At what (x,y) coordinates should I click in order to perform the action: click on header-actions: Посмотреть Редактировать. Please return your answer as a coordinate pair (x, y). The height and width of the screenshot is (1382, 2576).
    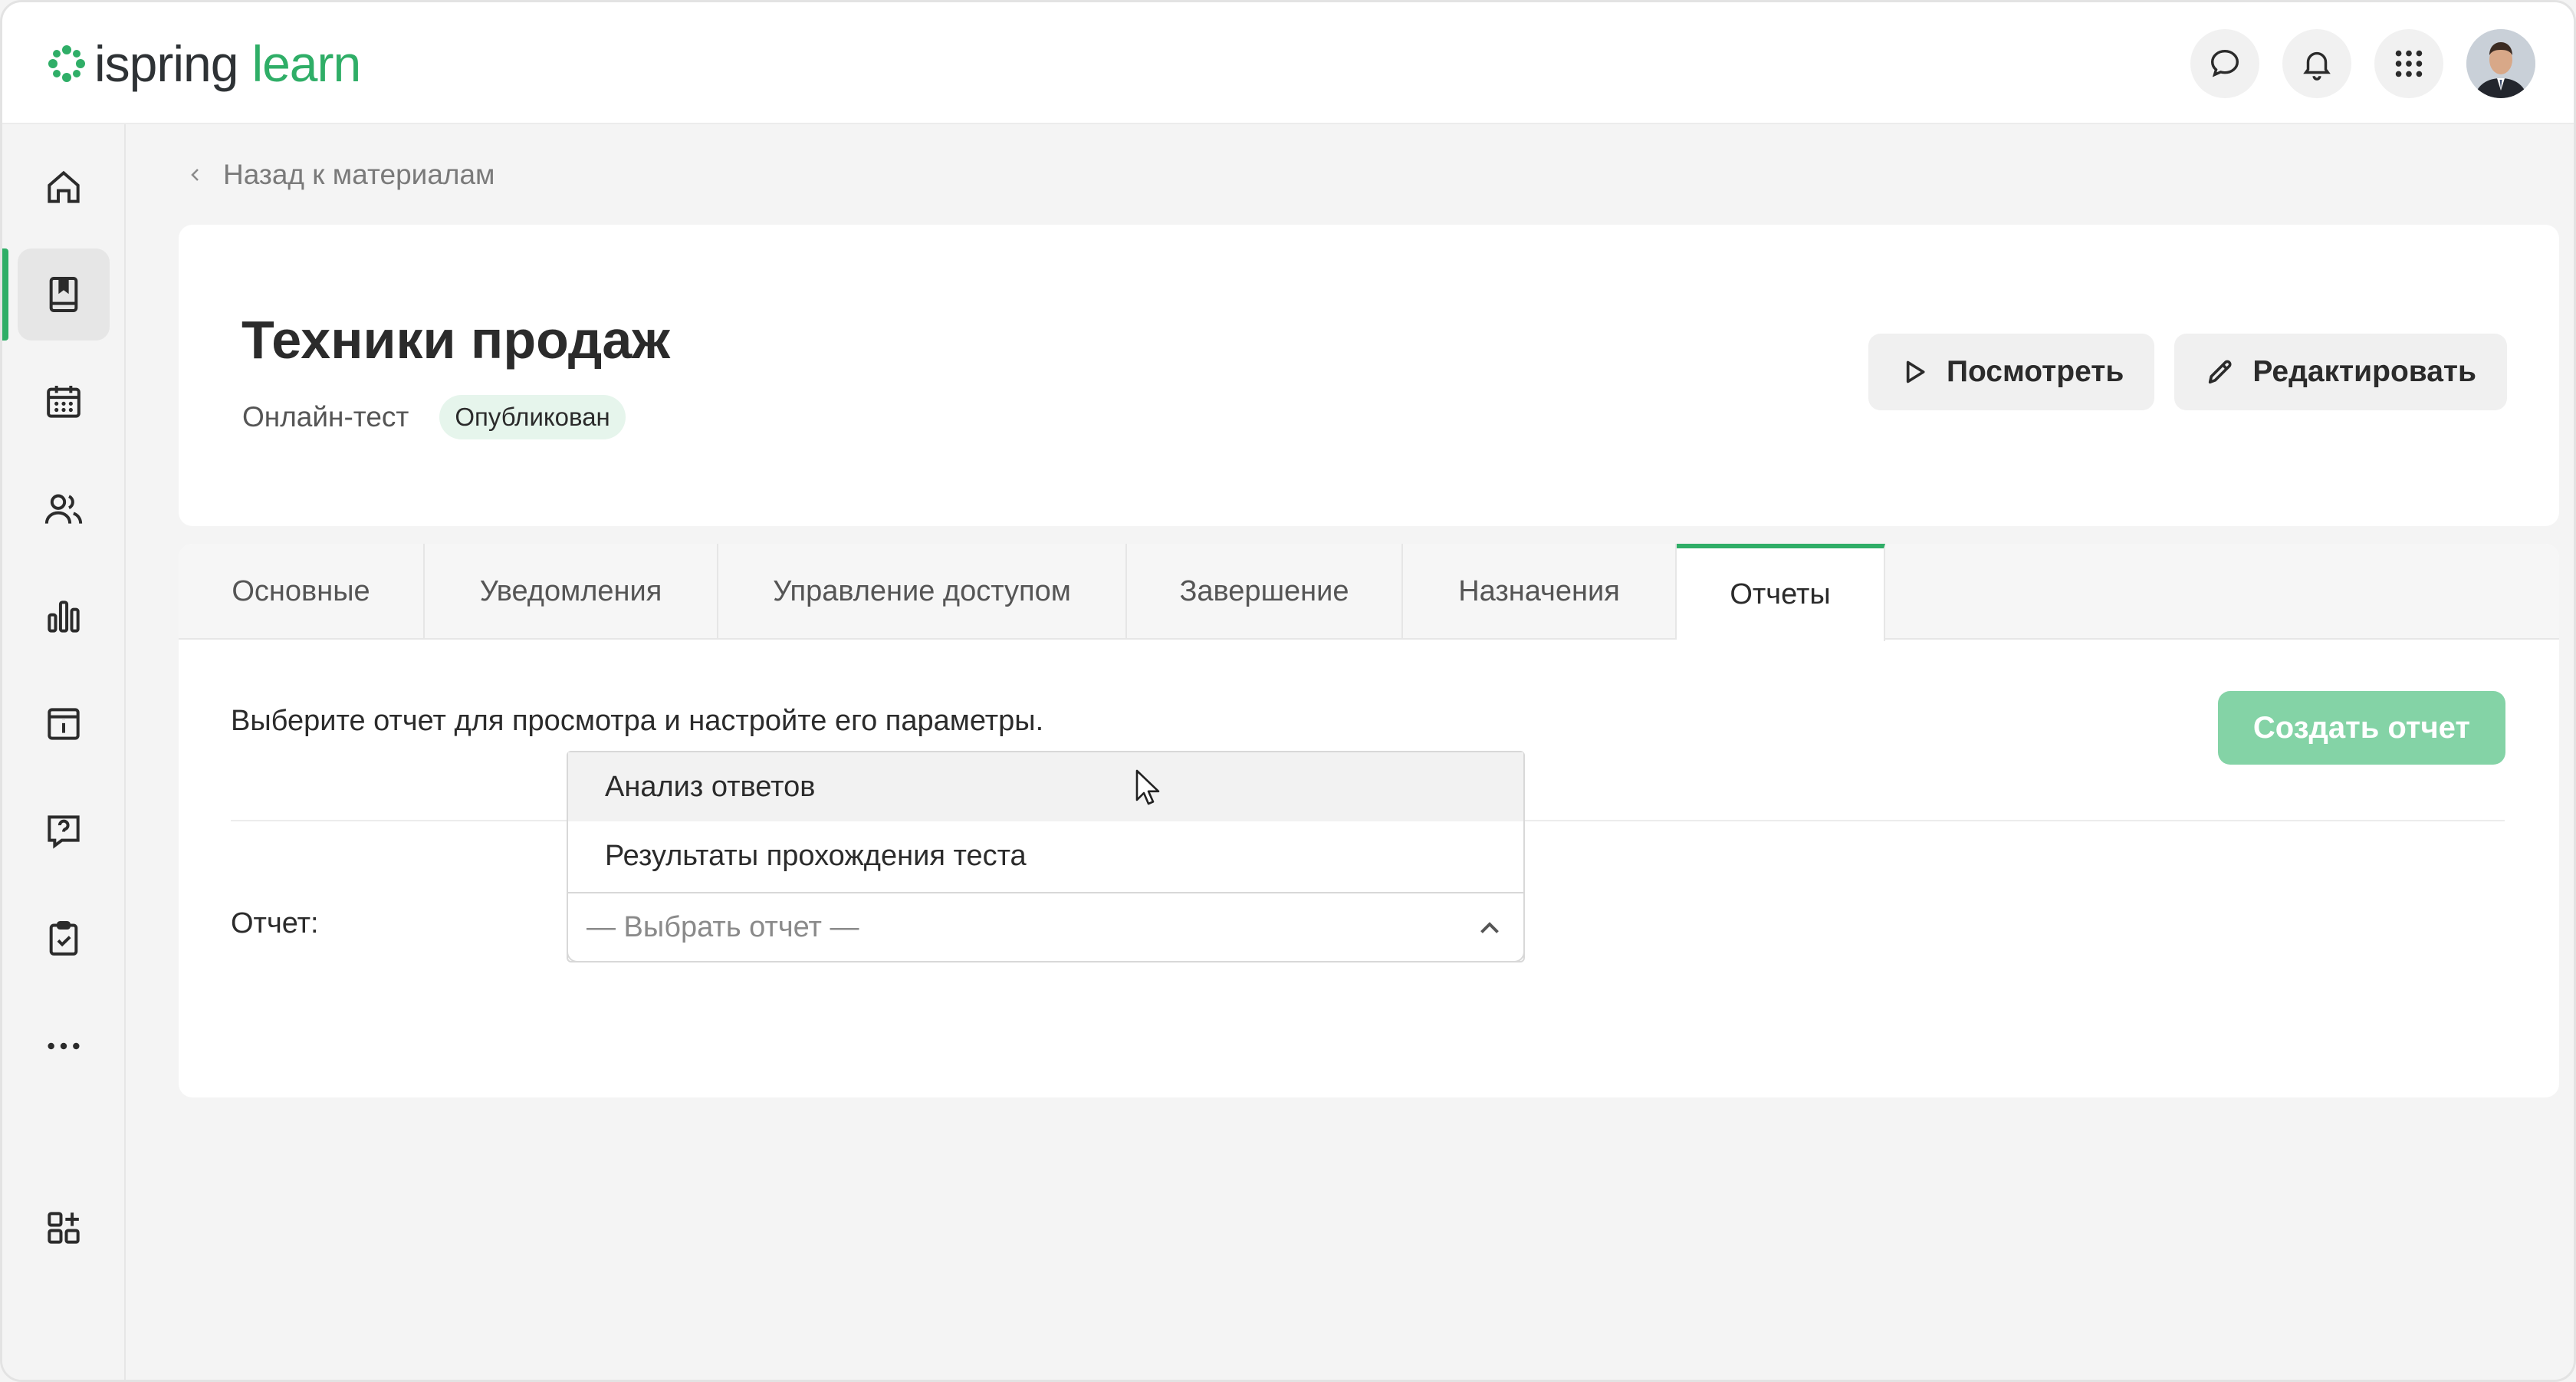
    Looking at the image, I should click on (2187, 372).